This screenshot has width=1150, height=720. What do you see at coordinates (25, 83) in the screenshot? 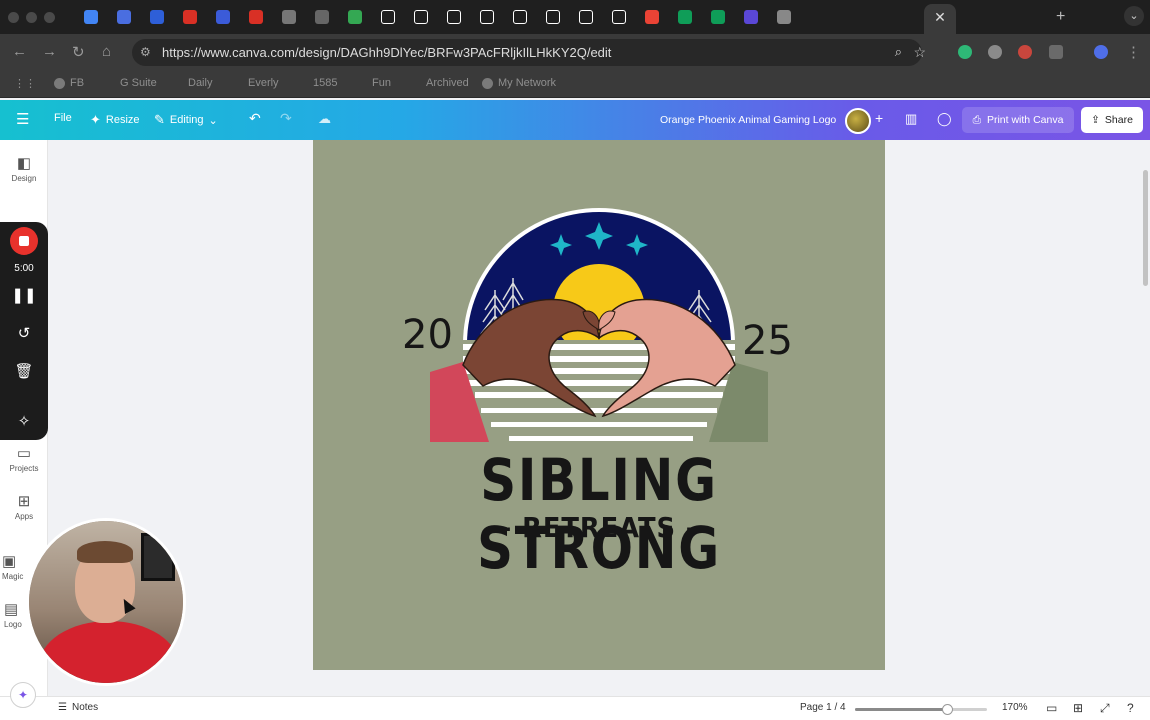
I see `apps-grid-icon: ⋮⋮` at bounding box center [25, 83].